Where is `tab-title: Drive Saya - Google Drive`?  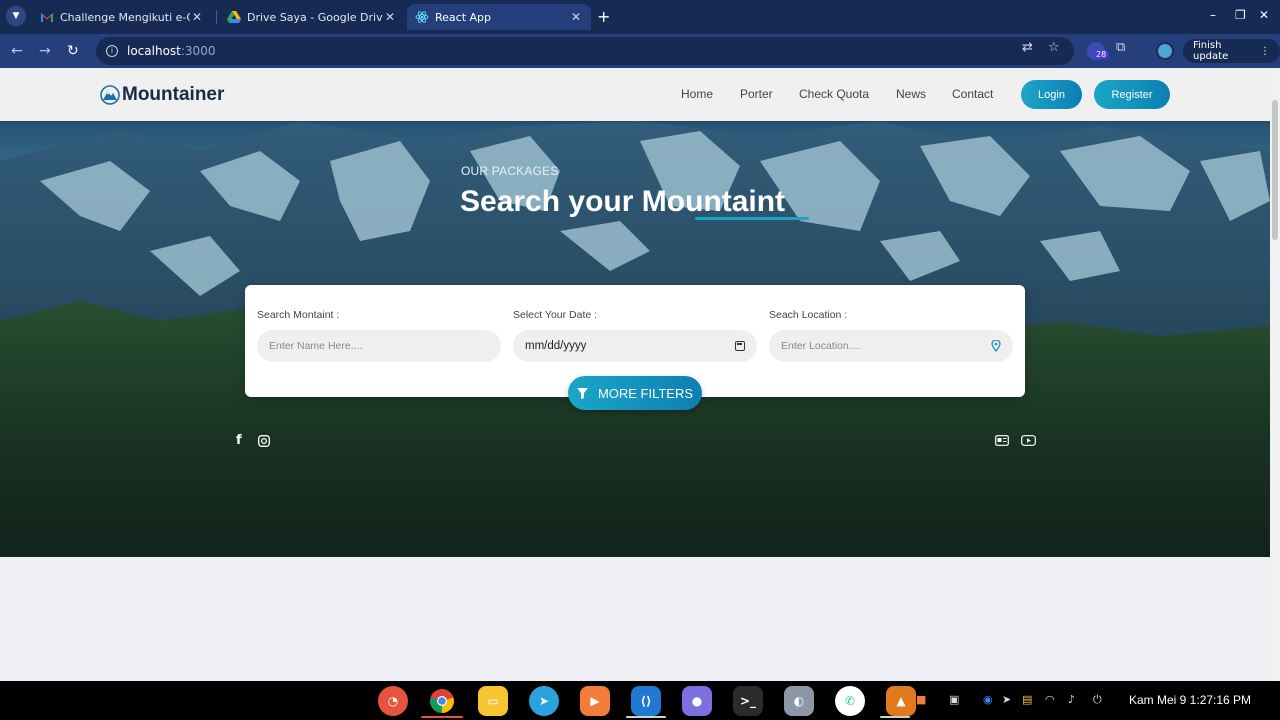 tab-title: Drive Saya - Google Drive is located at coordinates (315, 17).